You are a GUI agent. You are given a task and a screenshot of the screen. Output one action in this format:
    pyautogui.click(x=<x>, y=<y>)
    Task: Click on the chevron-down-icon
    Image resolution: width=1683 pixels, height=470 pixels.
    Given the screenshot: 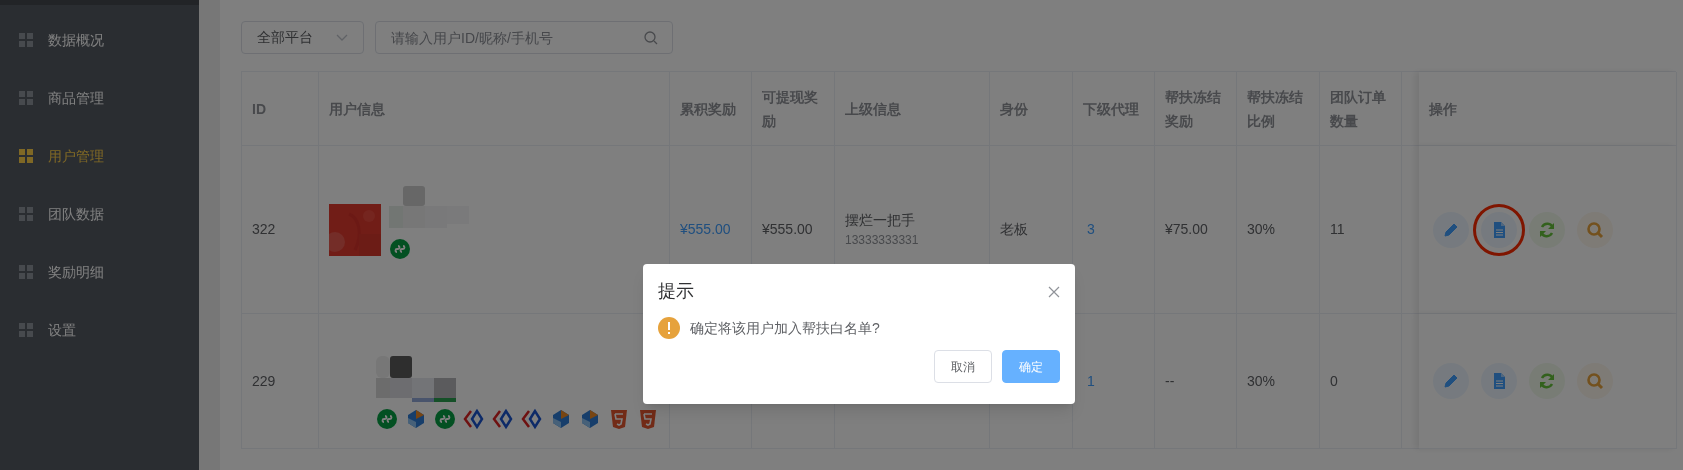 What is the action you would take?
    pyautogui.click(x=342, y=37)
    